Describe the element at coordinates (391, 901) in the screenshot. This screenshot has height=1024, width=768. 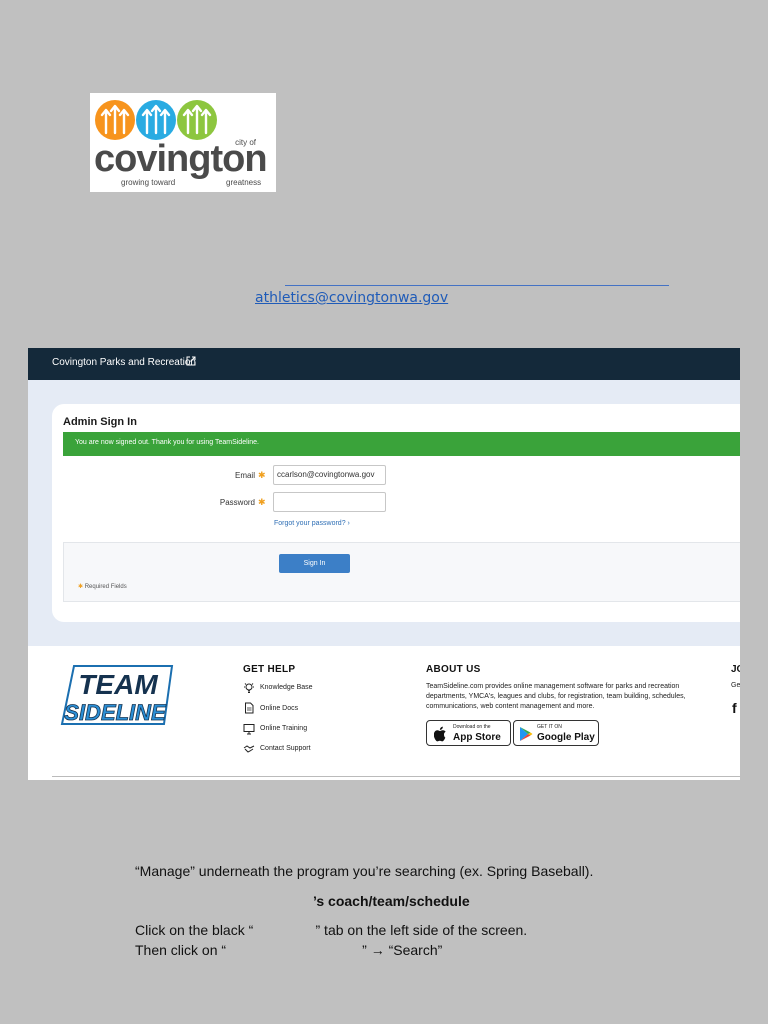
I see `instruction-heading: ’s coach/team/schedule` at that location.